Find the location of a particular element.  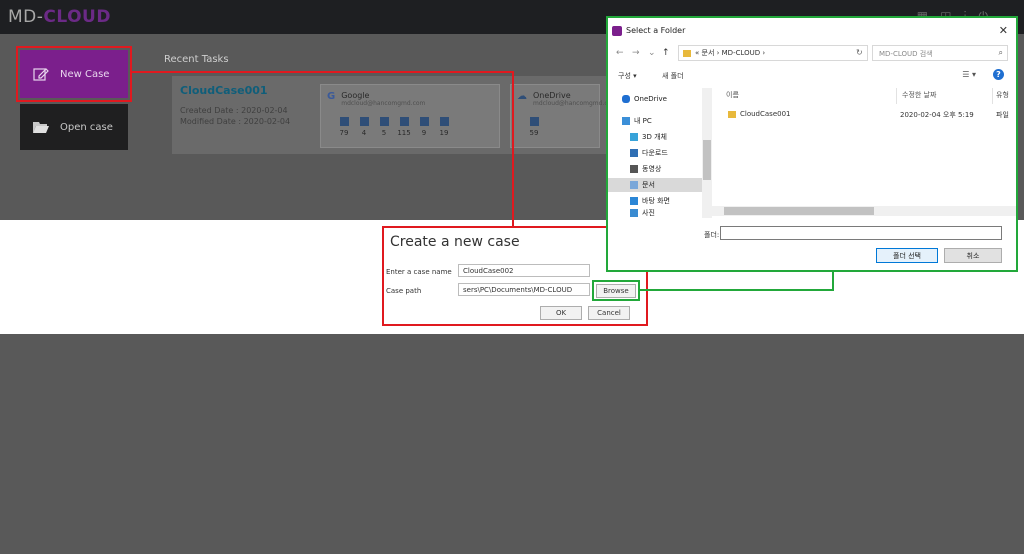

app-logo: MD-CLOUD is located at coordinates (59, 17).